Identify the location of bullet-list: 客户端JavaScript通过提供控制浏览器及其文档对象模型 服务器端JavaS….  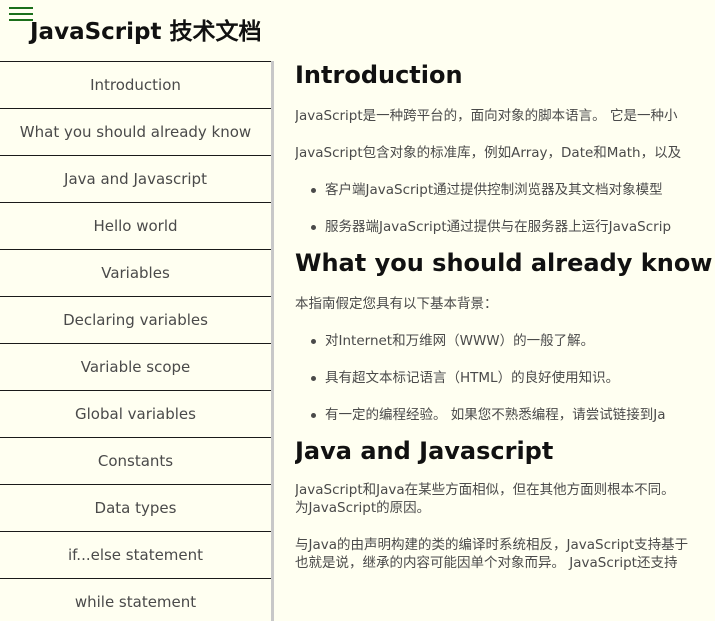
(505, 208).